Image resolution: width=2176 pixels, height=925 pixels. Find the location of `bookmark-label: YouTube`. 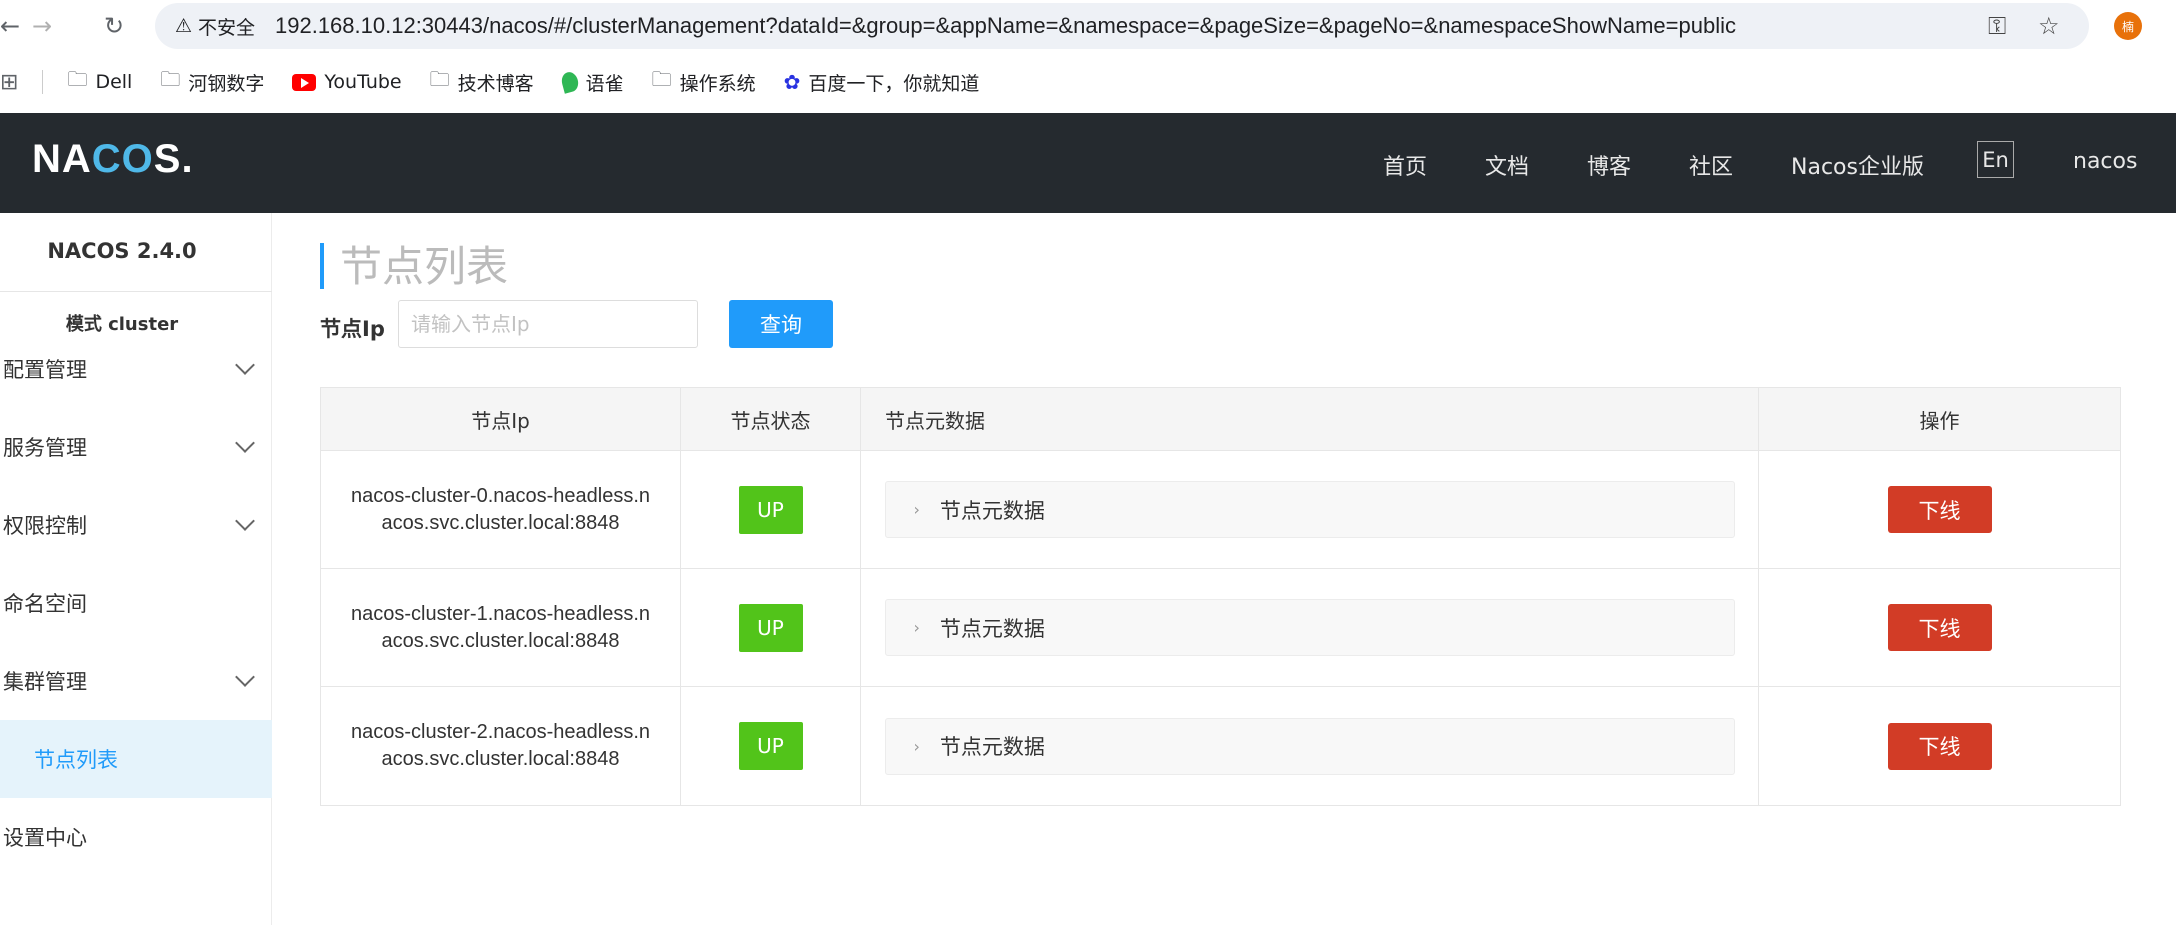

bookmark-label: YouTube is located at coordinates (363, 82).